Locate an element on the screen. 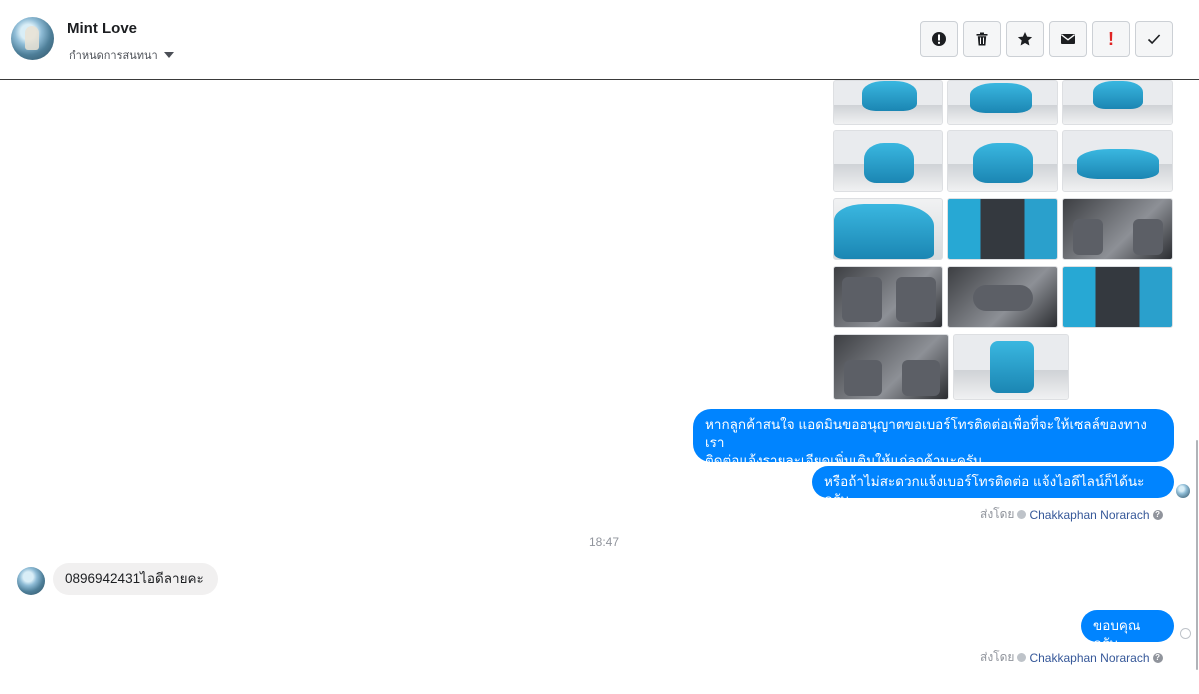 This screenshot has height=694, width=1199. contact-avatar-small is located at coordinates (31, 581).